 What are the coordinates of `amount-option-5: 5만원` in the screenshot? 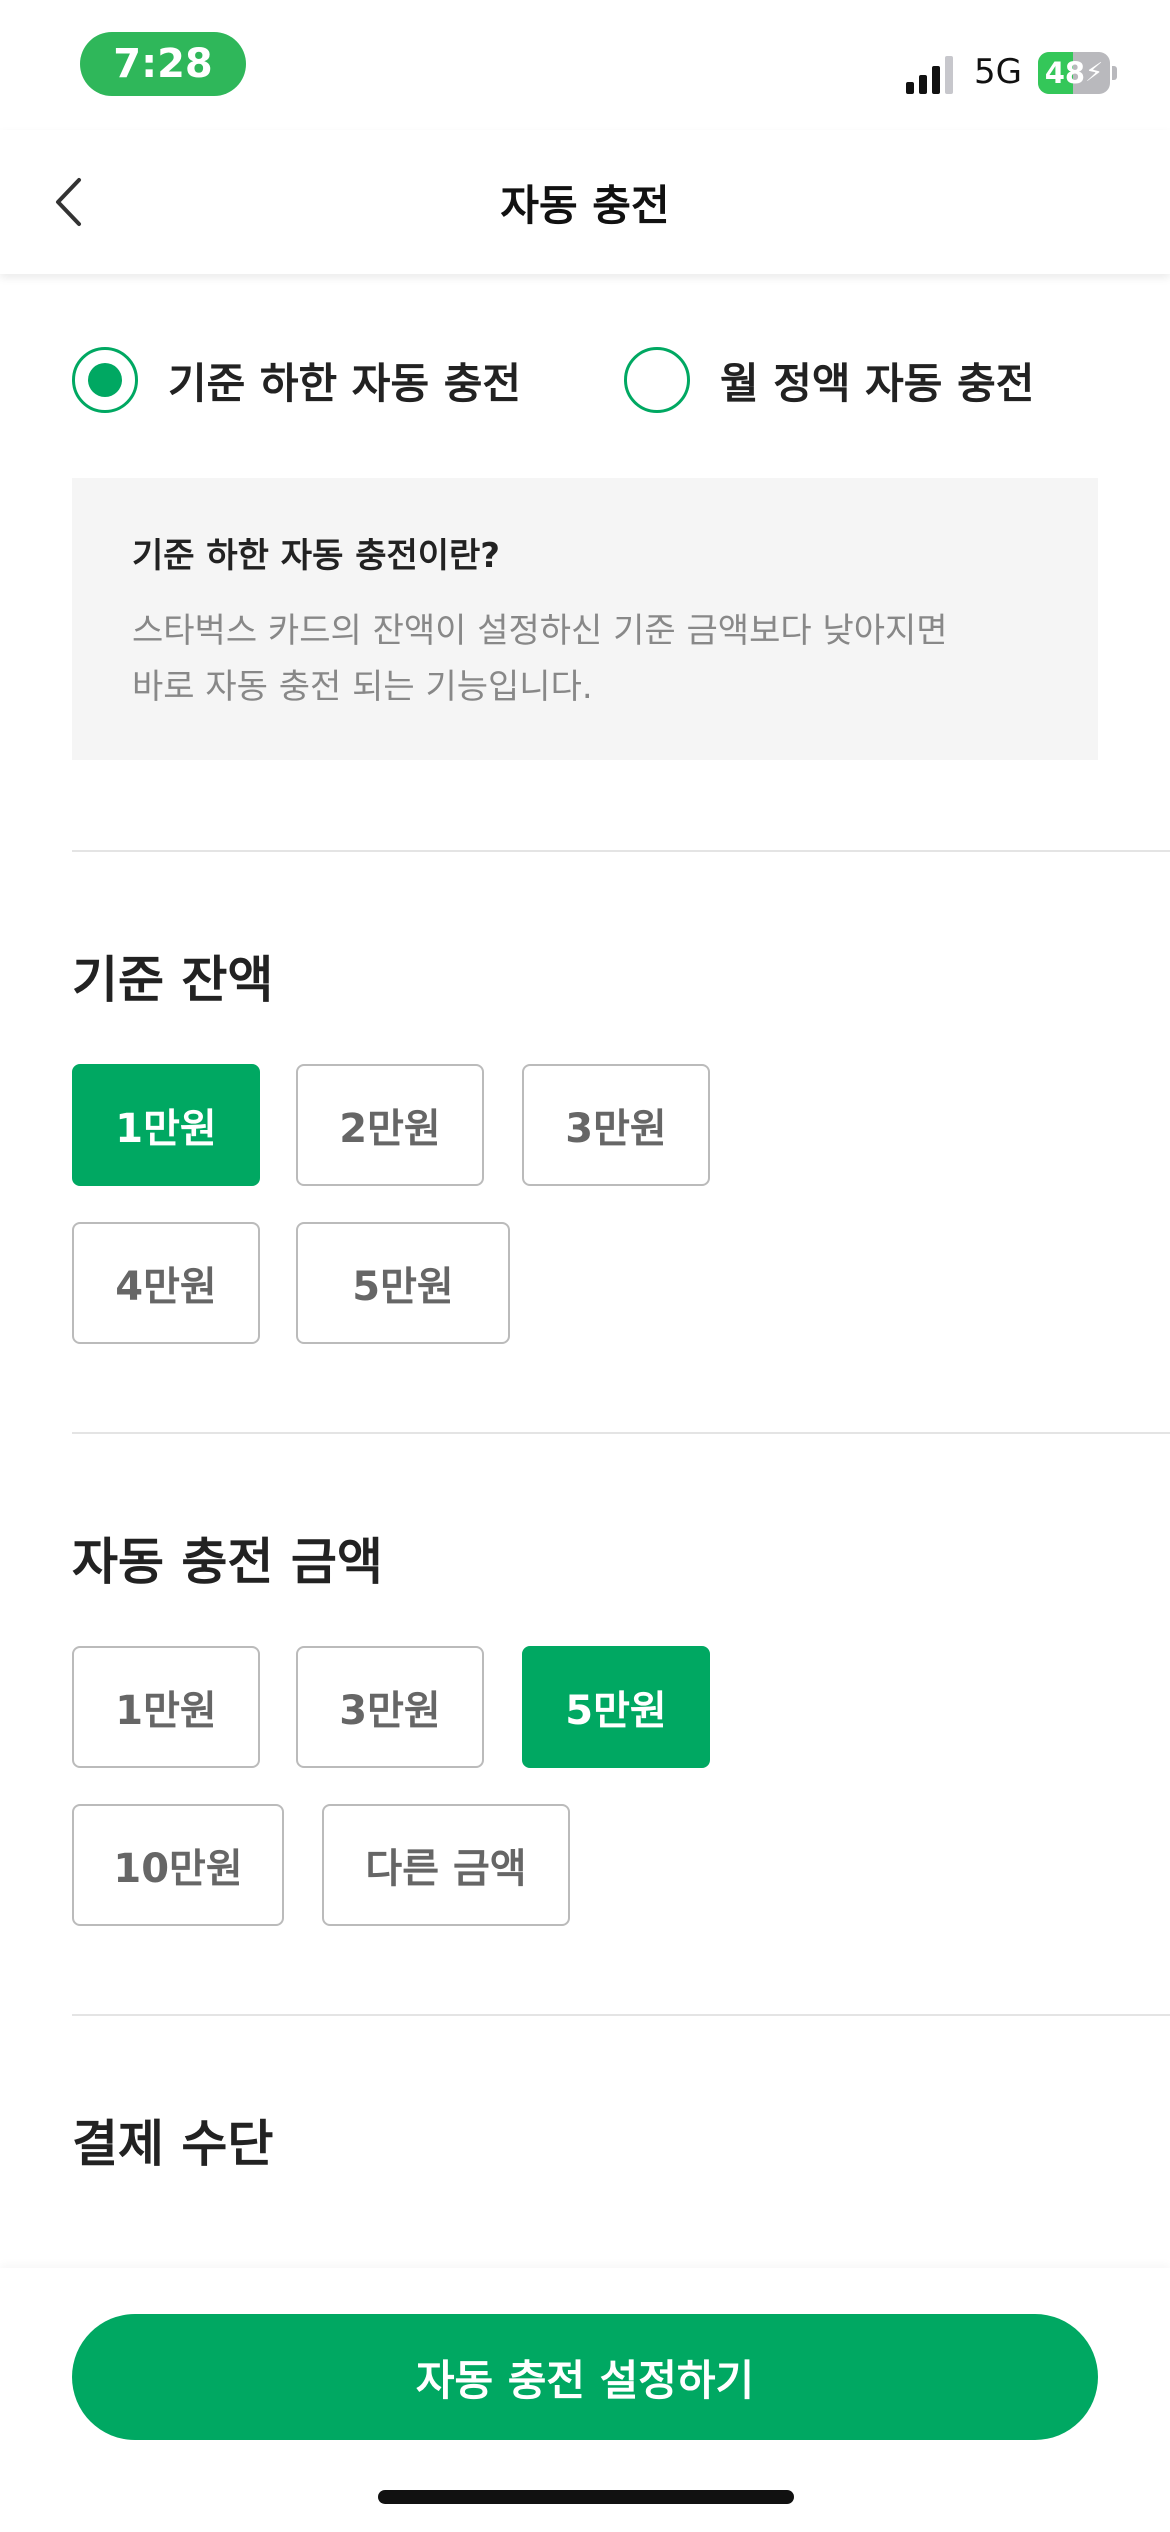 It's located at (616, 1707).